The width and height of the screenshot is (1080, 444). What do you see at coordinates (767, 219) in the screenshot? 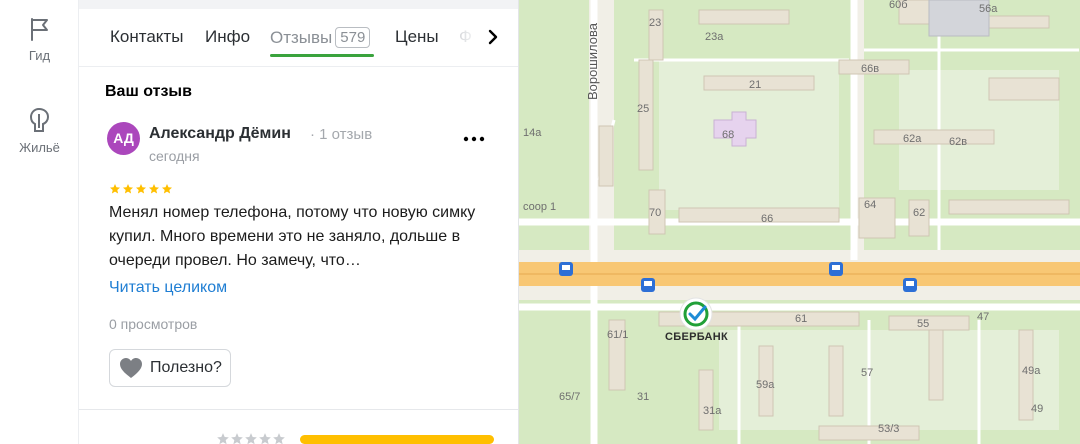
I see `svg-text: 66` at bounding box center [767, 219].